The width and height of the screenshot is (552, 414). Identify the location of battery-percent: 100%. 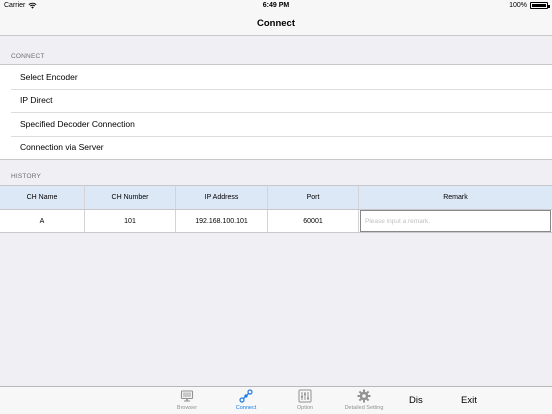
(518, 5).